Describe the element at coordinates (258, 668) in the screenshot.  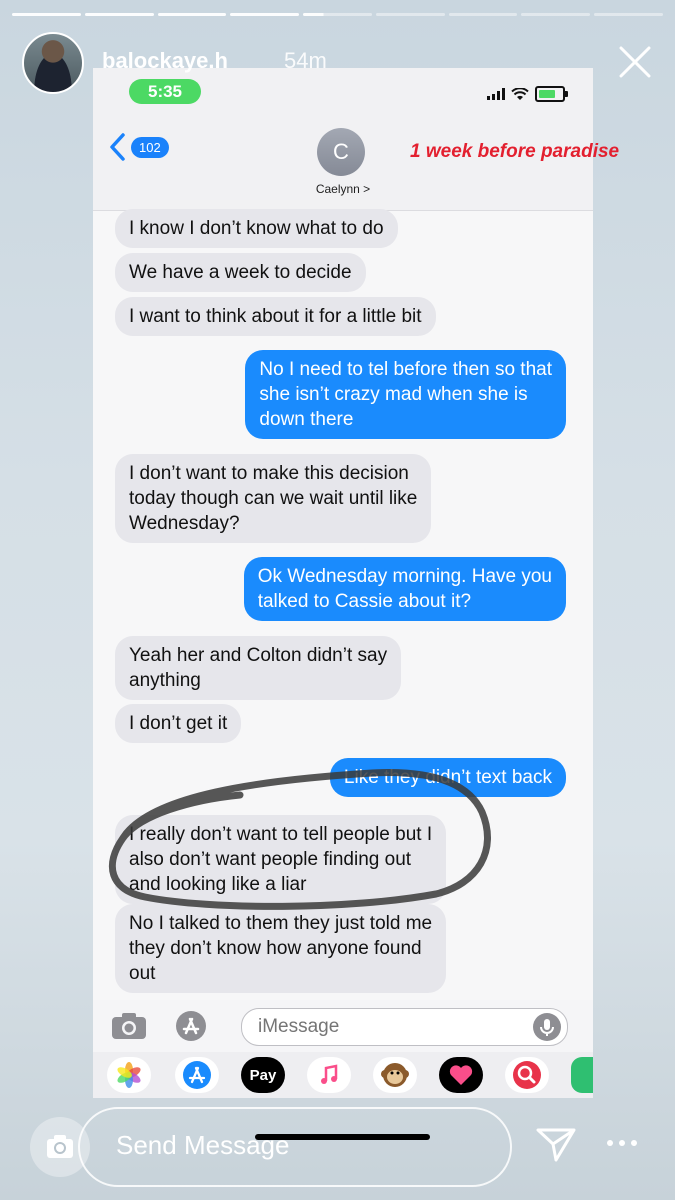
I see `received-message-bubble: Yeah her and Colton didn’t say anything` at that location.